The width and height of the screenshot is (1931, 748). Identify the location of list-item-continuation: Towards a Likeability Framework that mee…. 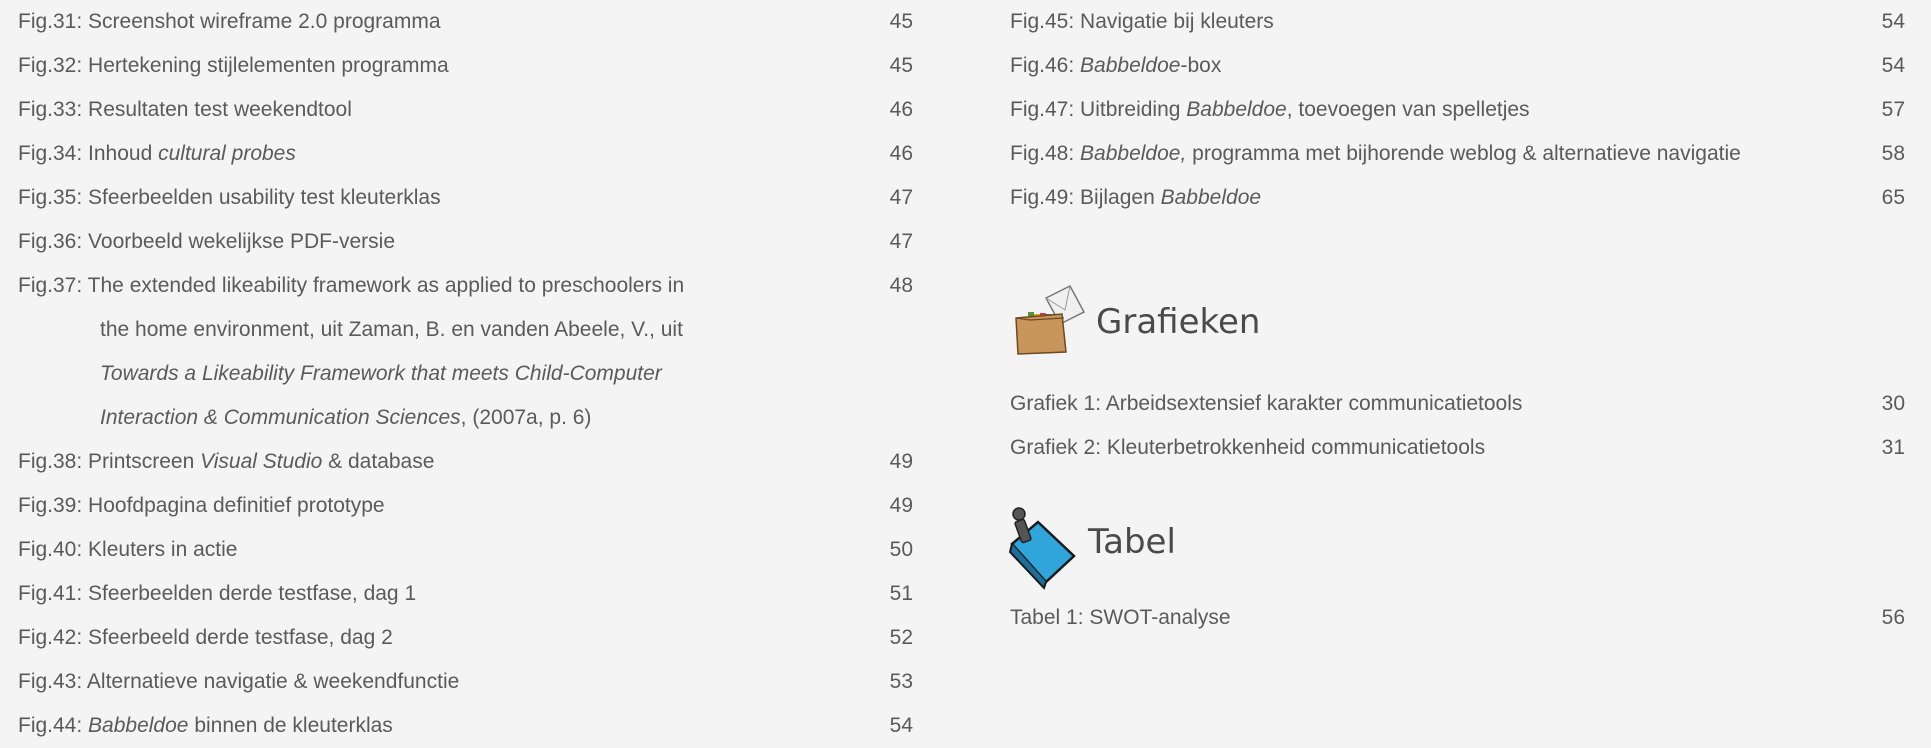
(381, 373).